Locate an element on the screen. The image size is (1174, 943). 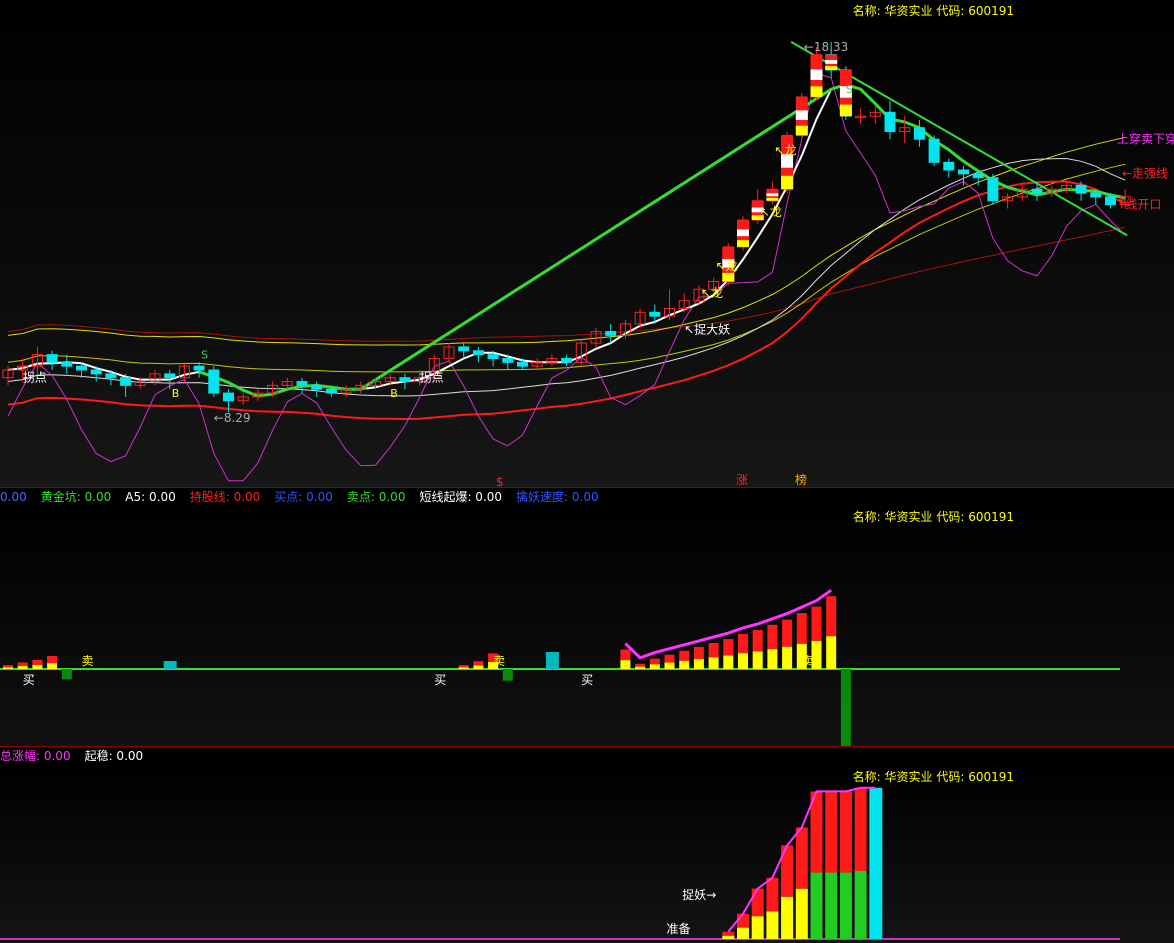
code-label: 代码: is located at coordinates (950, 777).